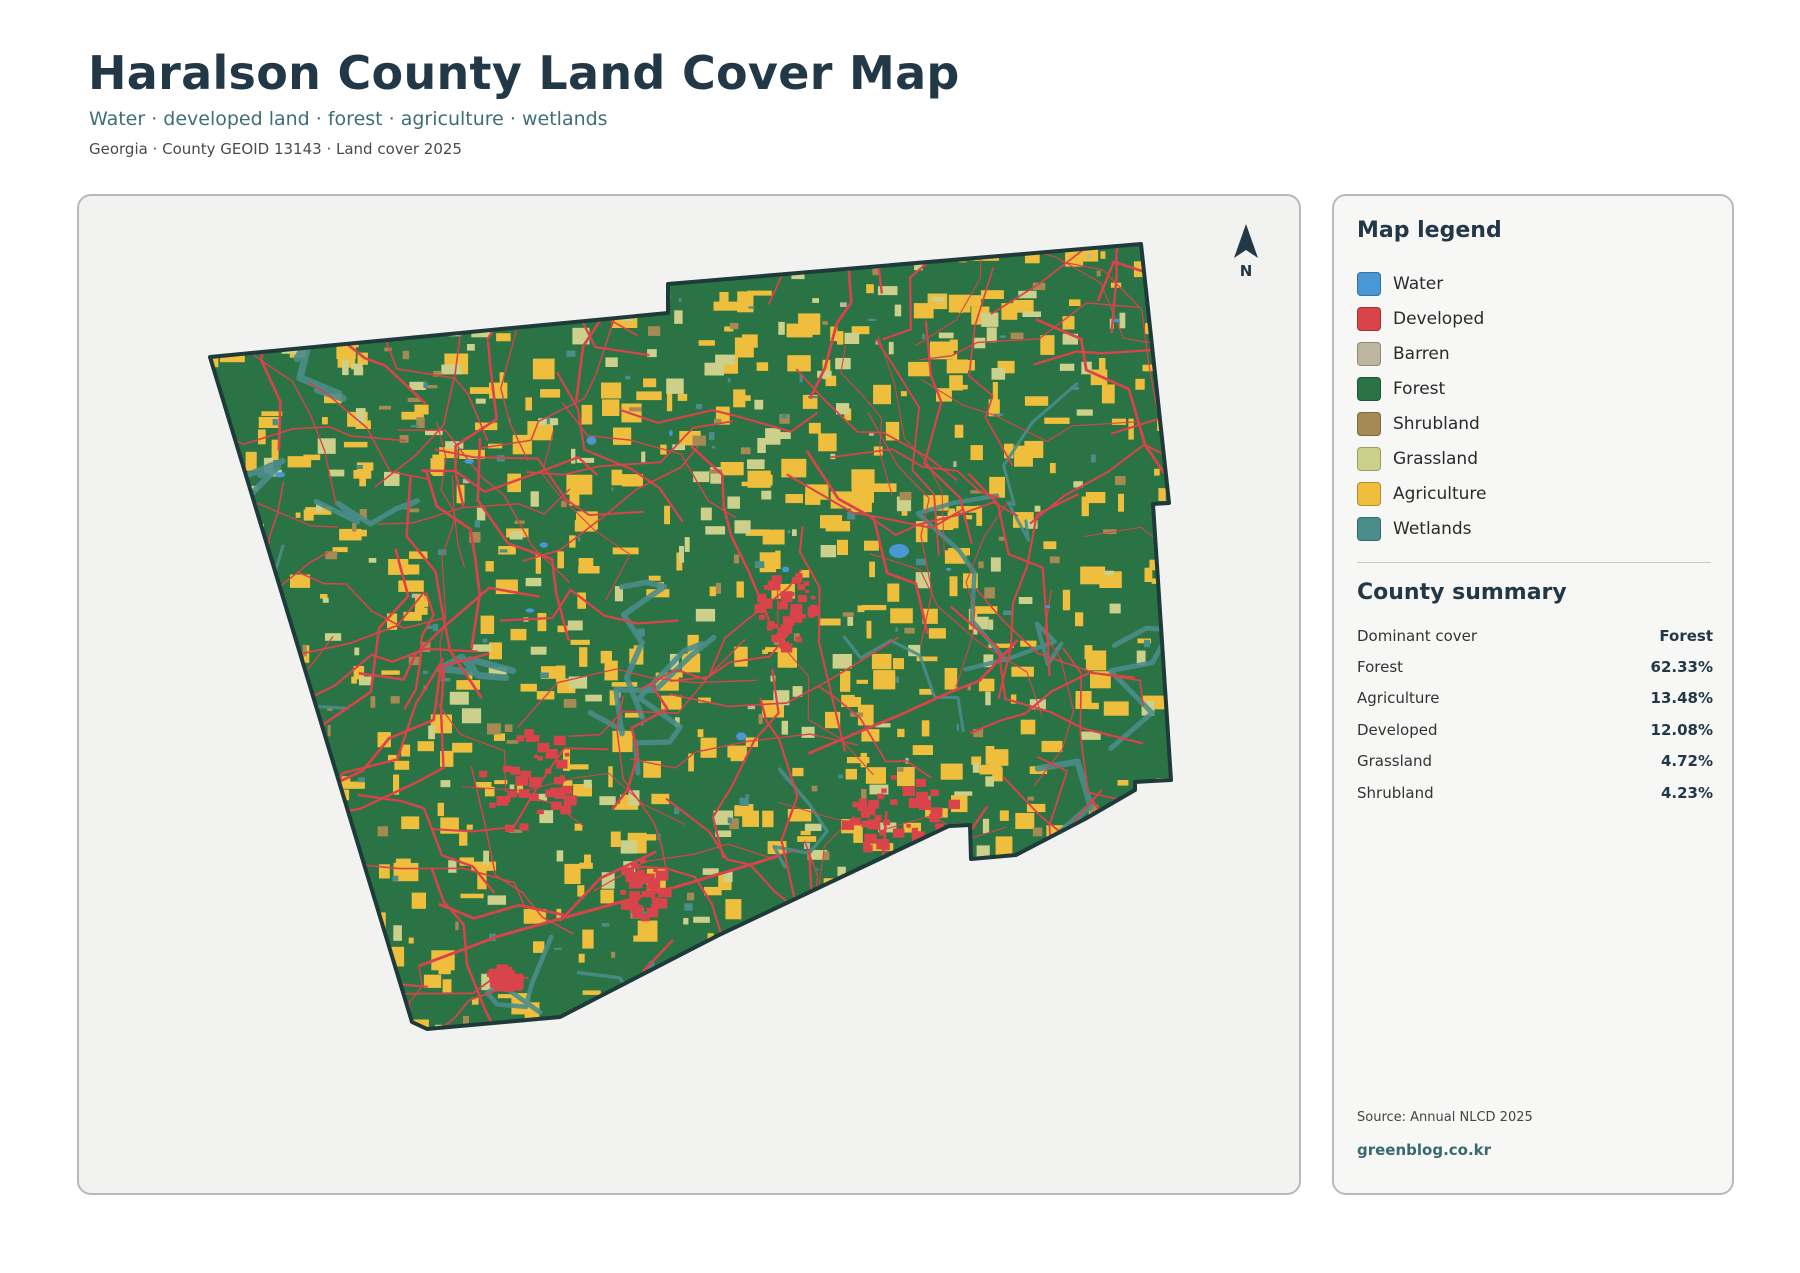 This screenshot has width=1800, height=1273. What do you see at coordinates (1369, 423) in the screenshot?
I see `legend-swatch-shrubland` at bounding box center [1369, 423].